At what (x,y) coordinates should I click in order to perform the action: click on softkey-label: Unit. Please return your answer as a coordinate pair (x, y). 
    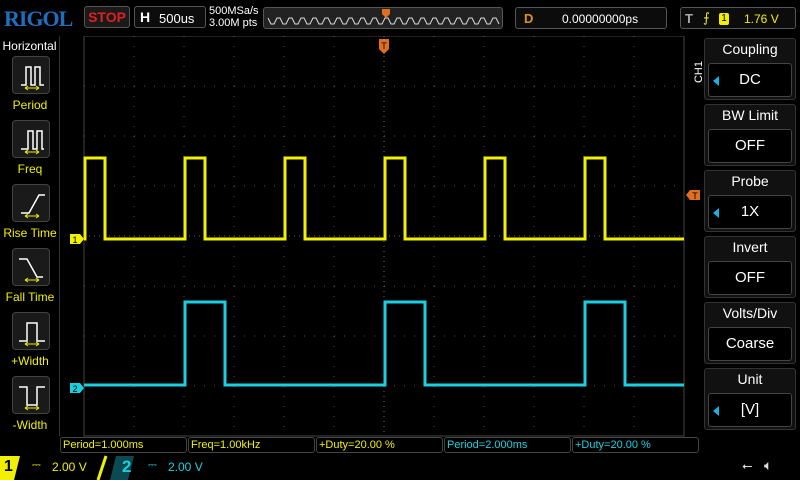
    Looking at the image, I should click on (750, 379).